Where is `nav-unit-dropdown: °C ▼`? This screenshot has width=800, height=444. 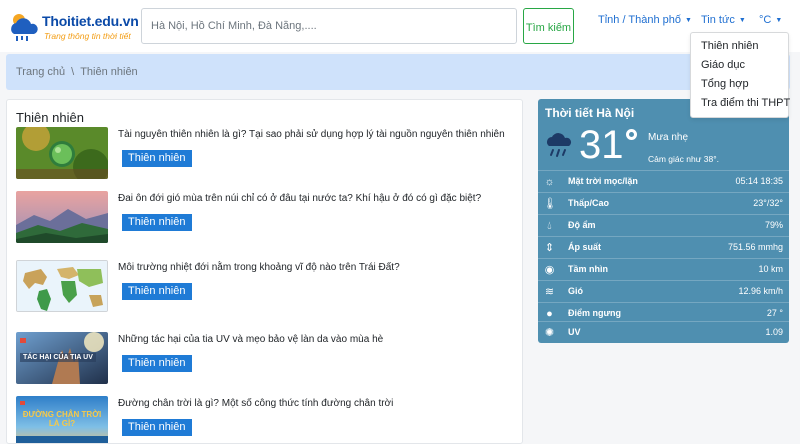 nav-unit-dropdown: °C ▼ is located at coordinates (770, 20).